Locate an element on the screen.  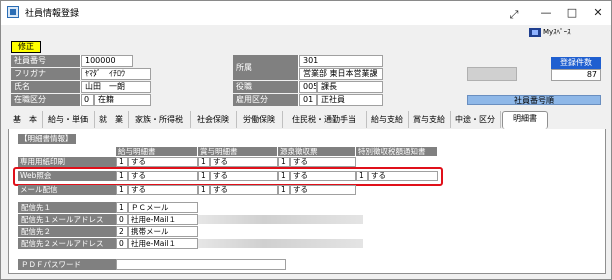
myspace-button: Myｽﾍﾟｰｽ is located at coordinates (550, 32).